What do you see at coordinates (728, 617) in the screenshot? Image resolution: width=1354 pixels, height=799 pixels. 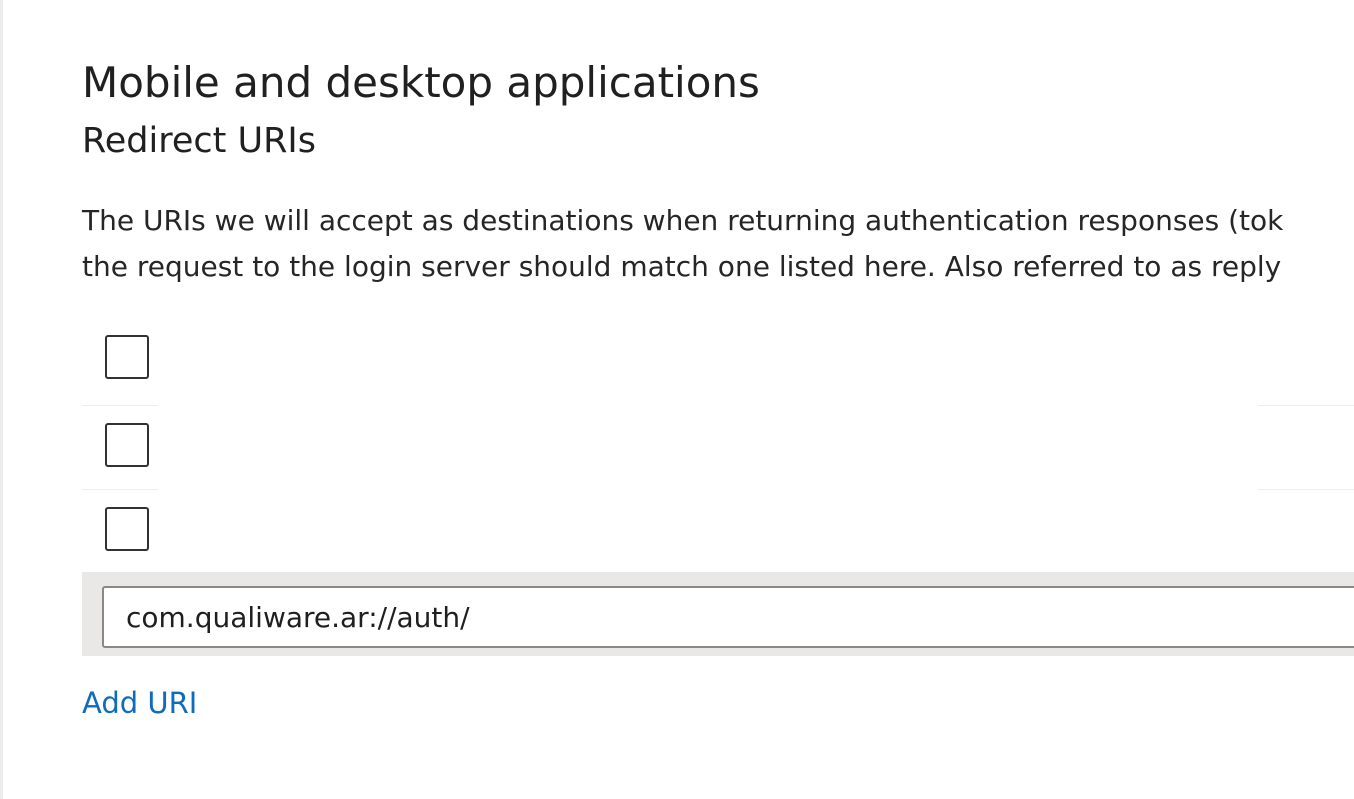 I see `redirect-uri-input` at bounding box center [728, 617].